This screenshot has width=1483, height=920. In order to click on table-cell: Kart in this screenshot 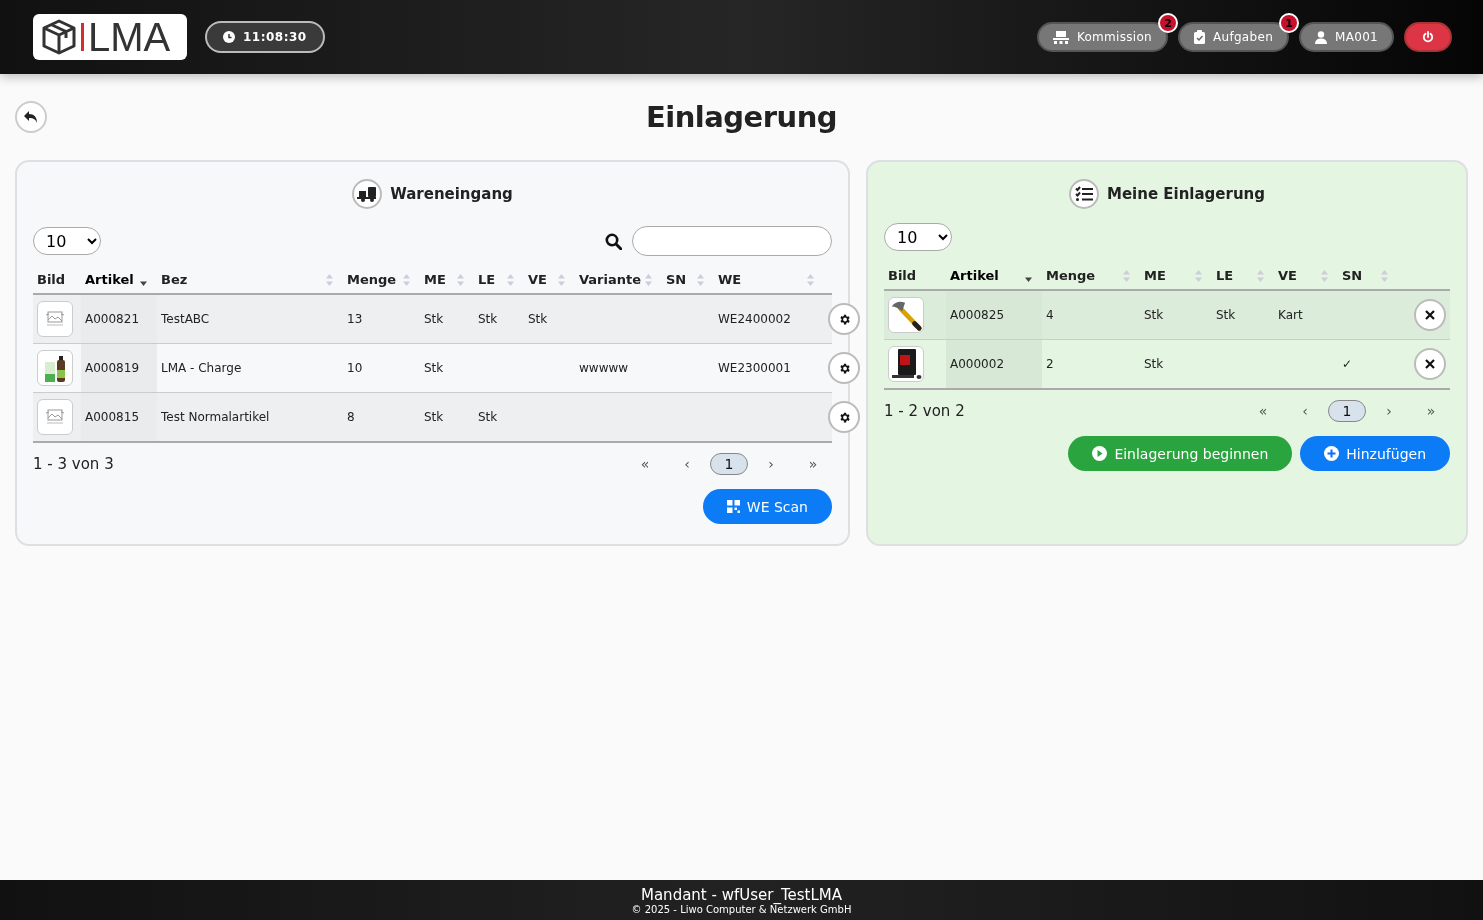, I will do `click(1290, 315)`.